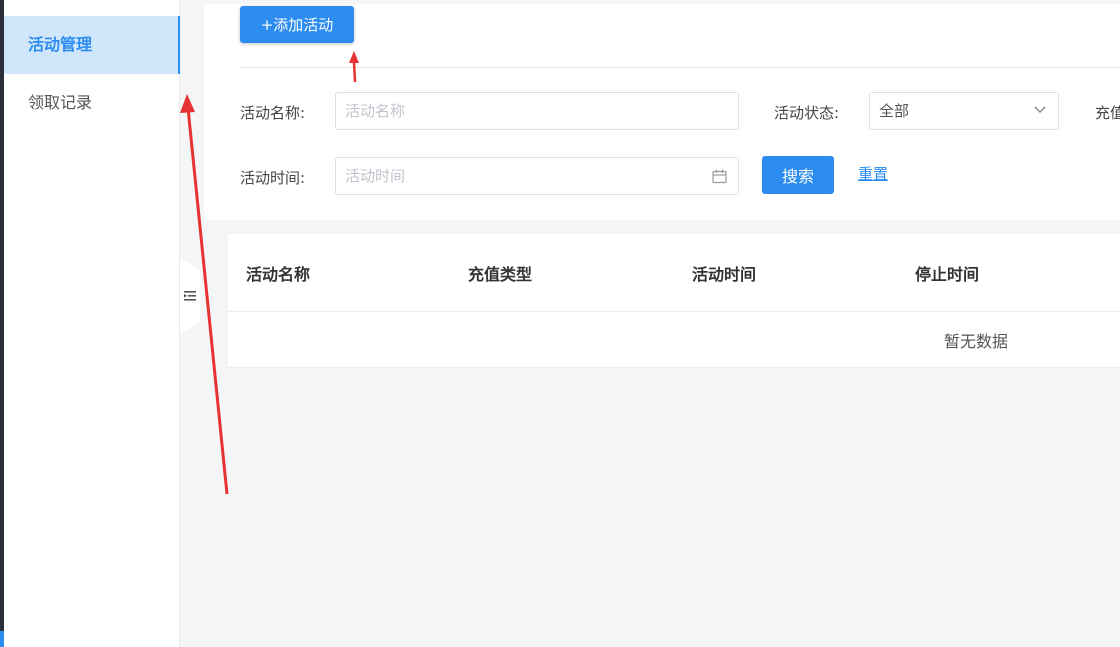 The image size is (1120, 647). I want to click on sidebar-item-label: 活动管理, so click(60, 44).